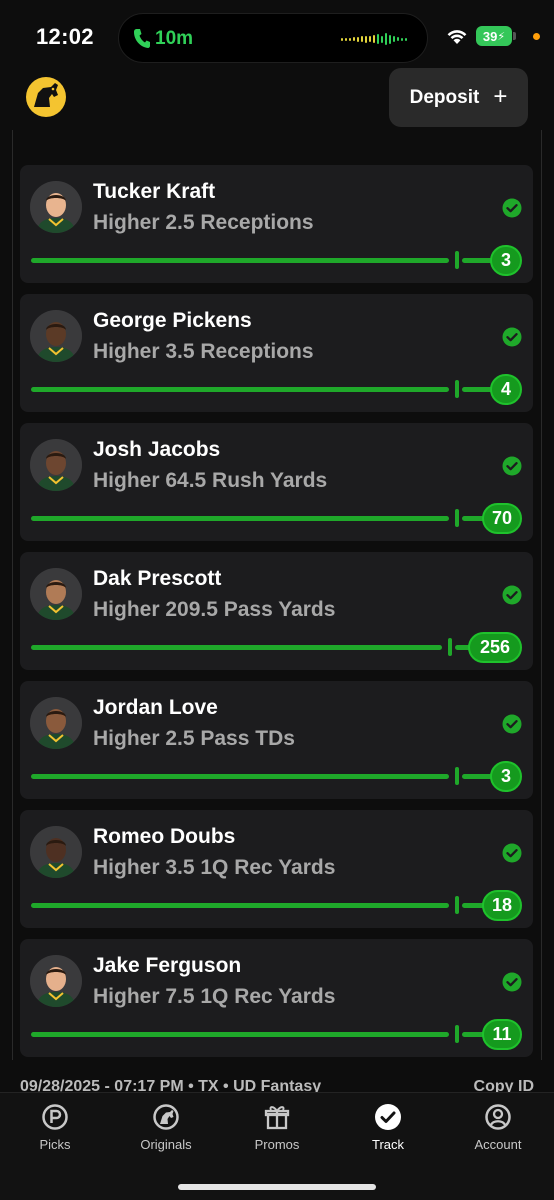 Image resolution: width=554 pixels, height=1200 pixels. Describe the element at coordinates (55, 1144) in the screenshot. I see `tab-label: Picks` at that location.